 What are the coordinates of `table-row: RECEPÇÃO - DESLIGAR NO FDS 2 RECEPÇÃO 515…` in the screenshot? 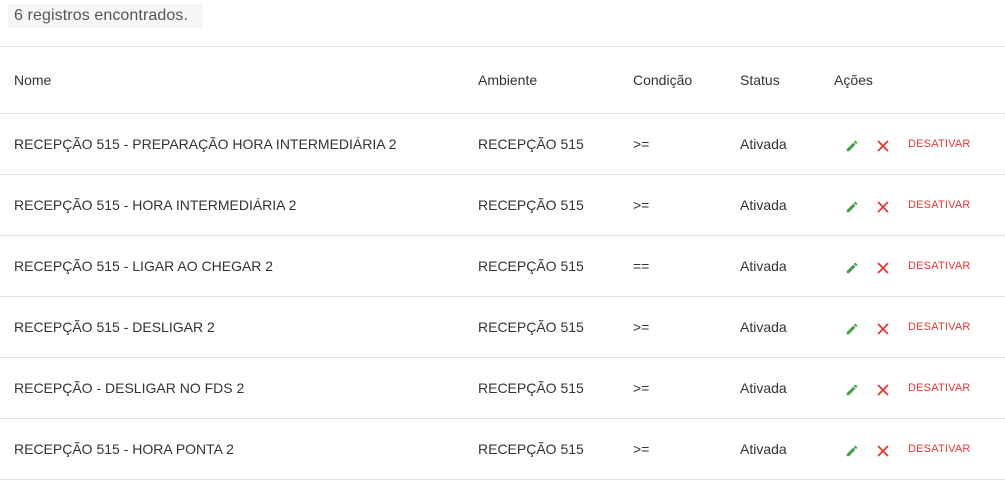 It's located at (502, 388).